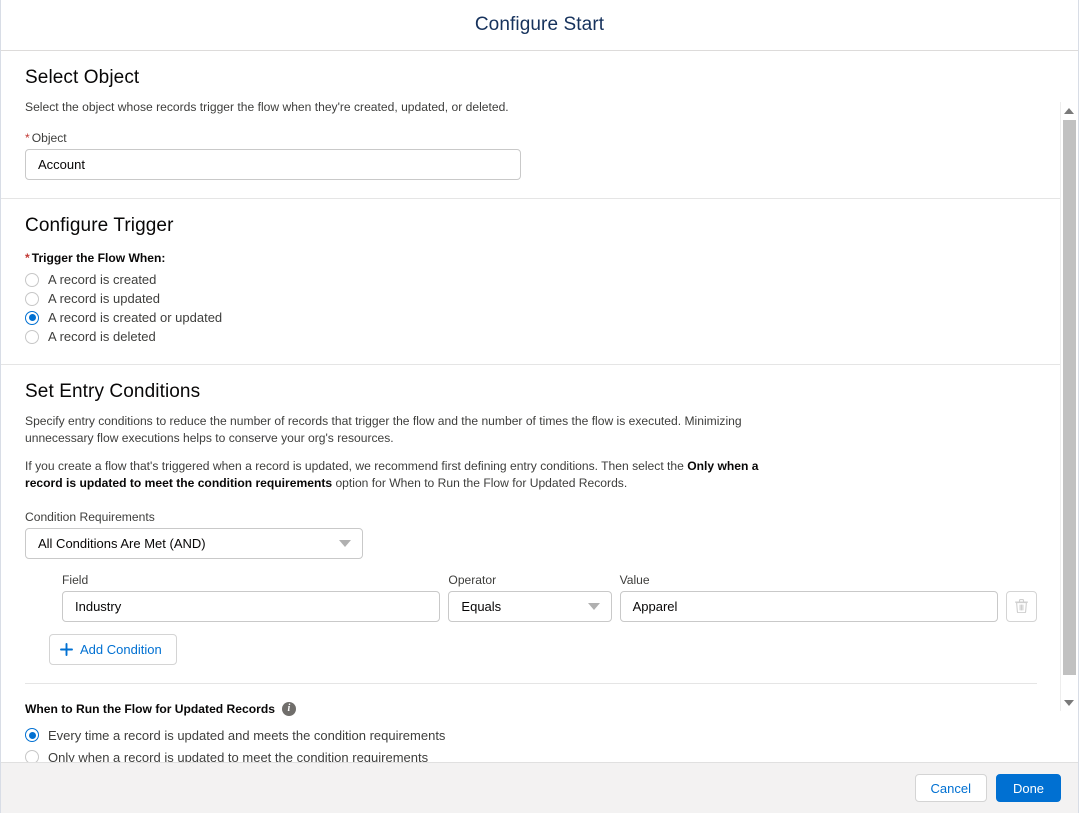 Image resolution: width=1079 pixels, height=813 pixels. What do you see at coordinates (102, 280) in the screenshot?
I see `radio-label: A record is created` at bounding box center [102, 280].